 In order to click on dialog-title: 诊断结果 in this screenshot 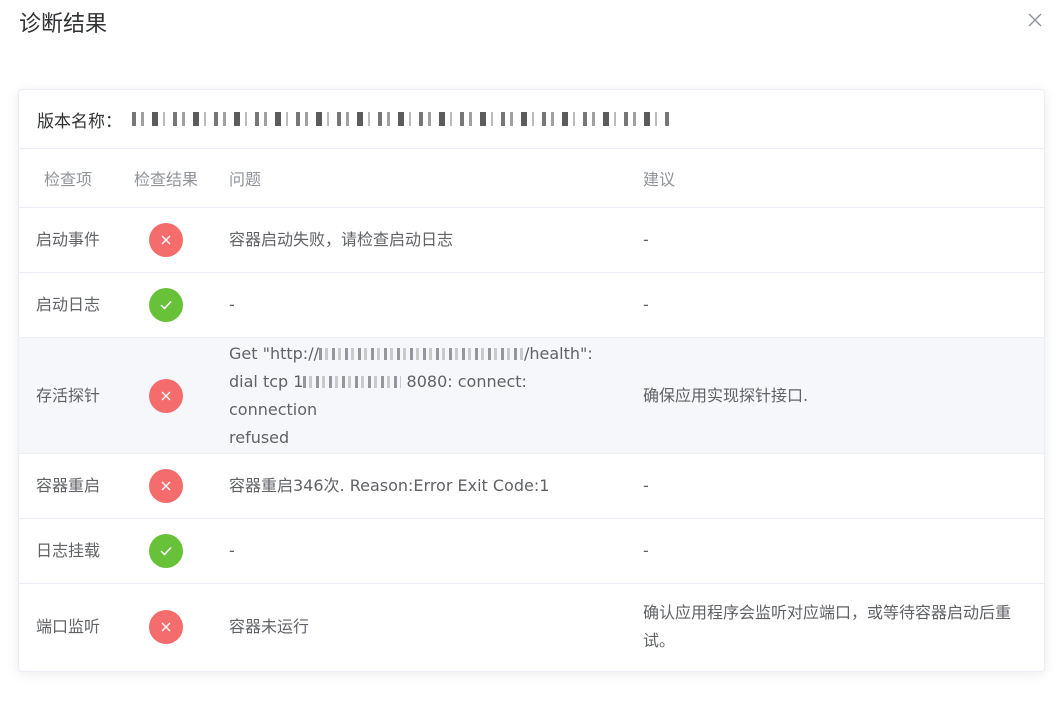, I will do `click(63, 24)`.